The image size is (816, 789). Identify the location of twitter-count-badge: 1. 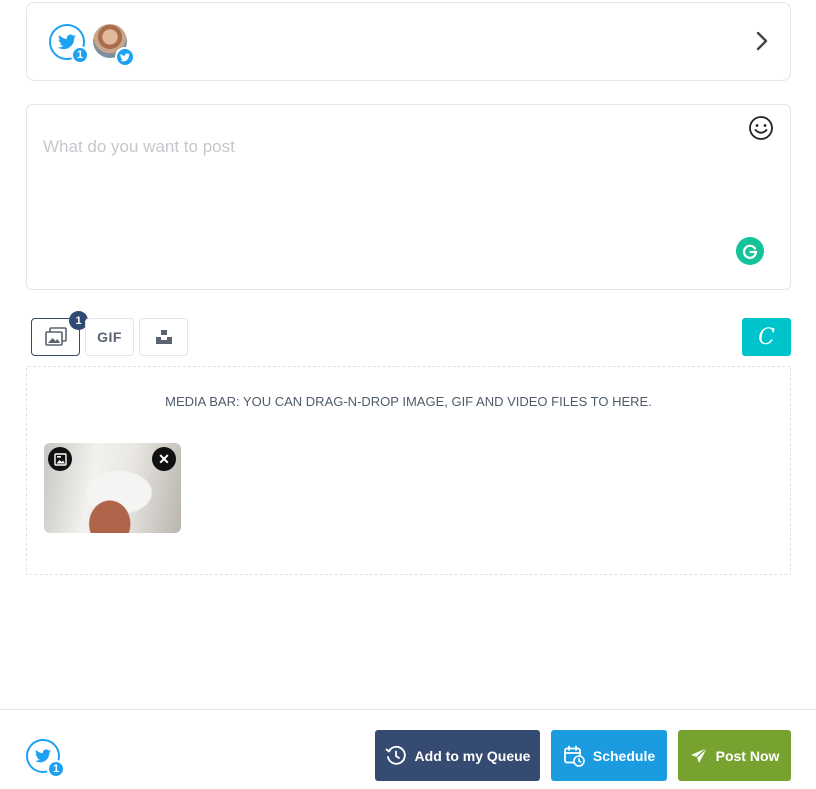
(80, 55).